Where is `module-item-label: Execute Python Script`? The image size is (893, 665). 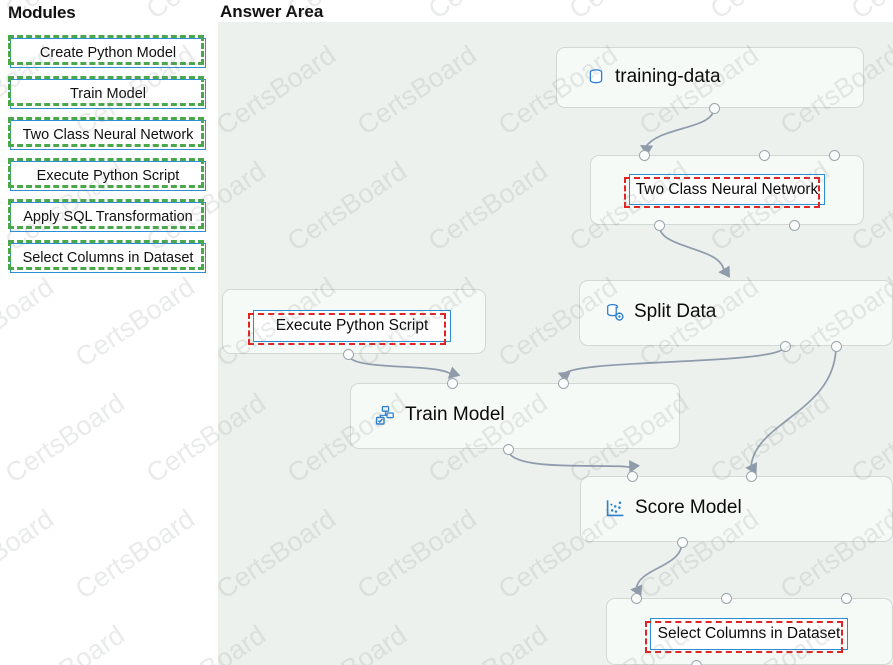 module-item-label: Execute Python Script is located at coordinates (108, 176).